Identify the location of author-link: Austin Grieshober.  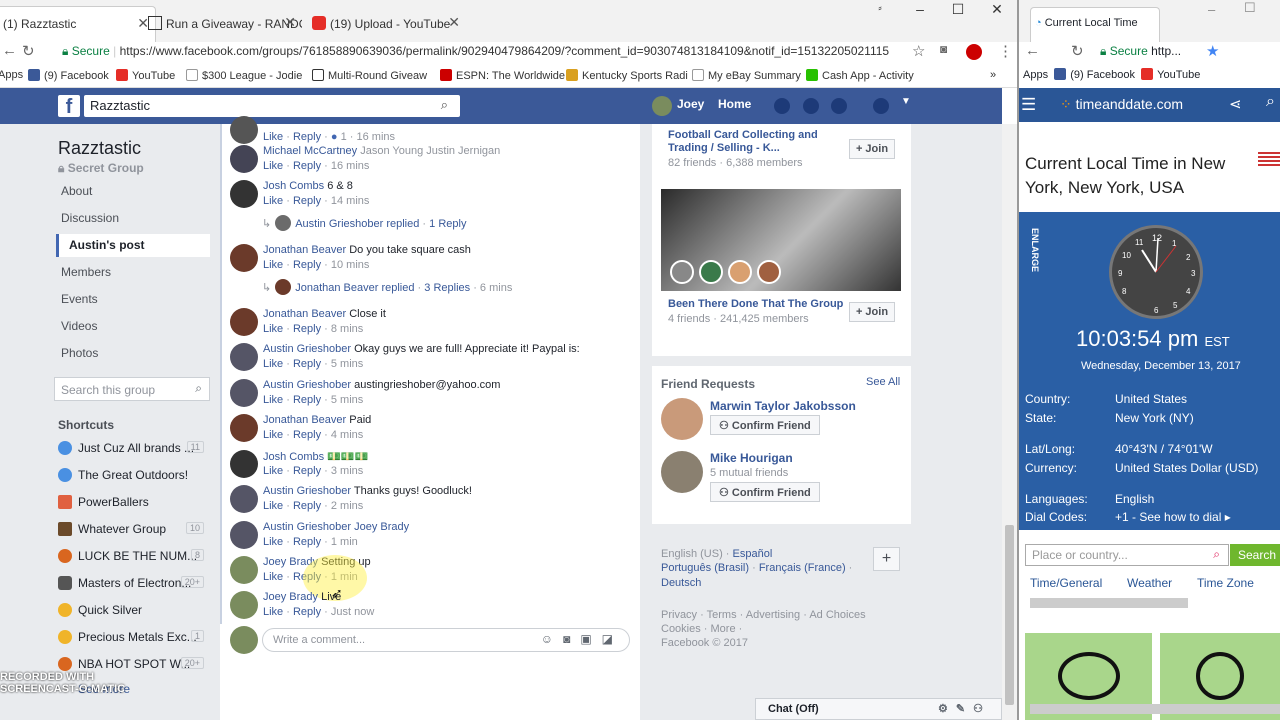
(307, 385).